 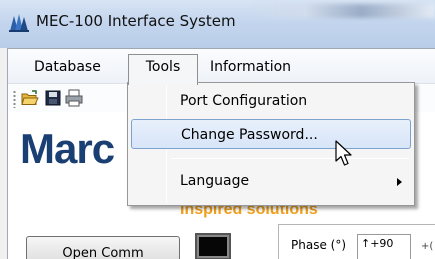 I want to click on menu-item-language-label: Language, so click(x=215, y=181).